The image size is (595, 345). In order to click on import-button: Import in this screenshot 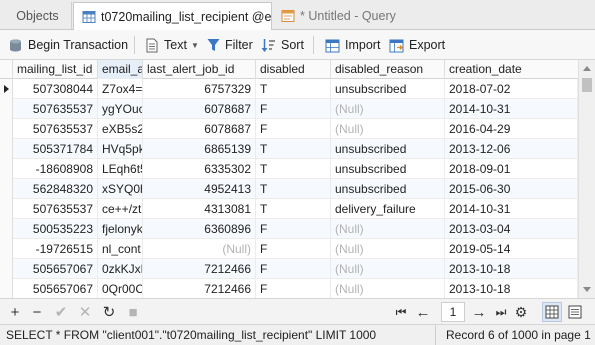, I will do `click(352, 45)`.